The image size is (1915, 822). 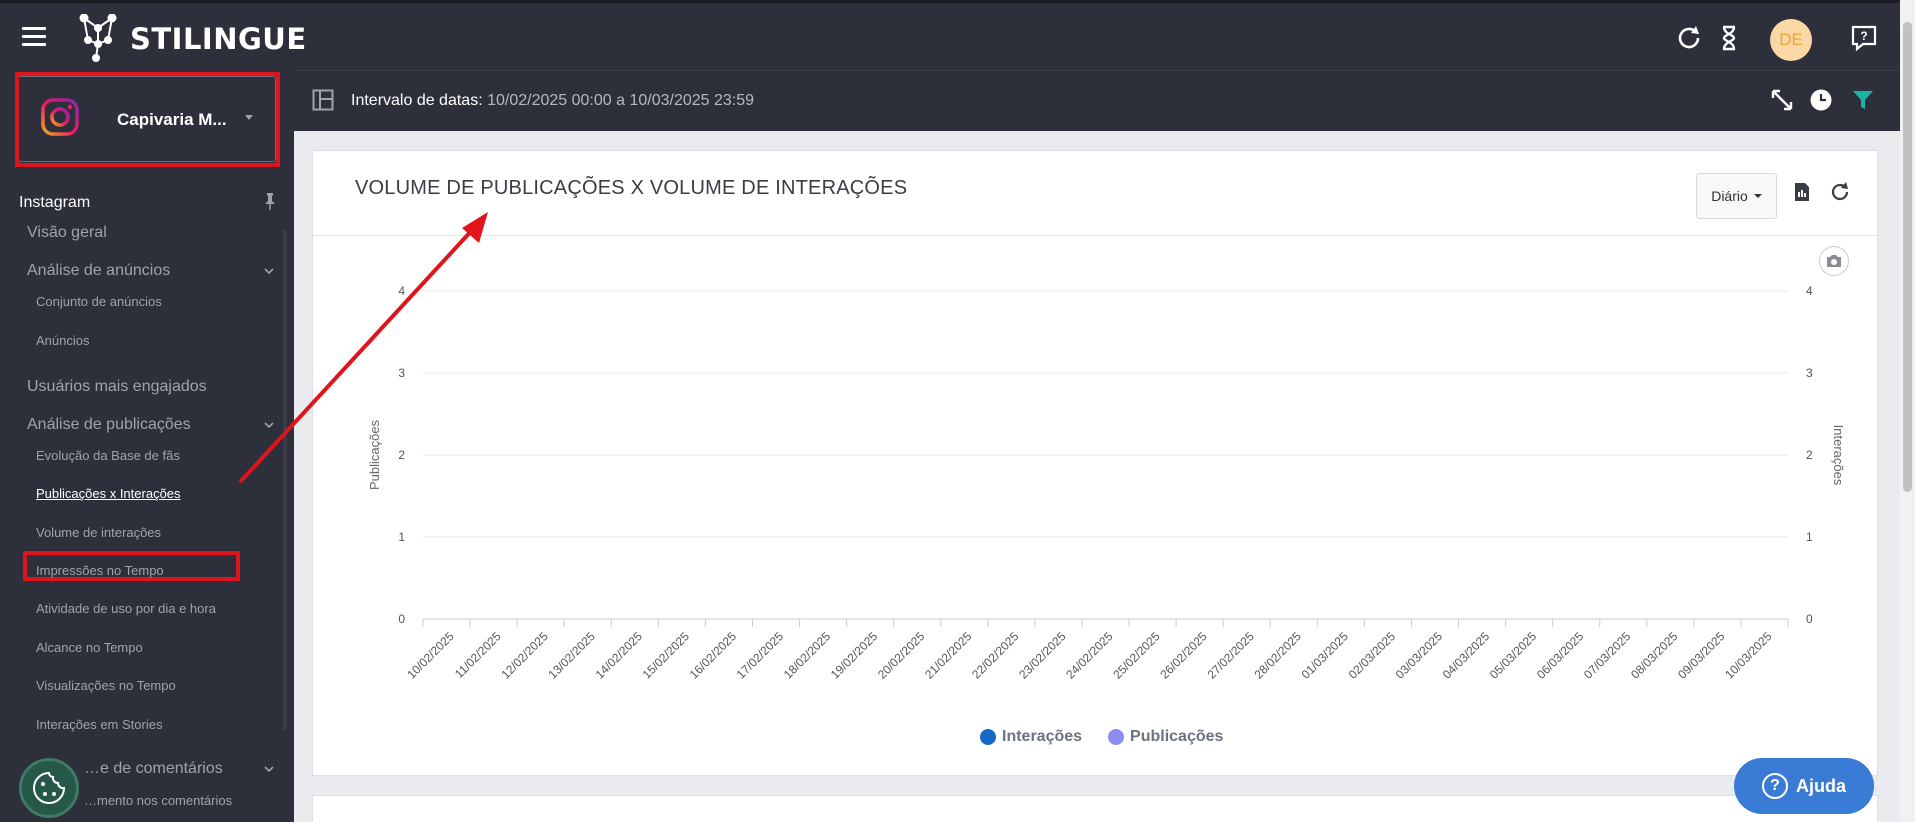 I want to click on x-tick-label: 06/03/2025, so click(x=1560, y=655).